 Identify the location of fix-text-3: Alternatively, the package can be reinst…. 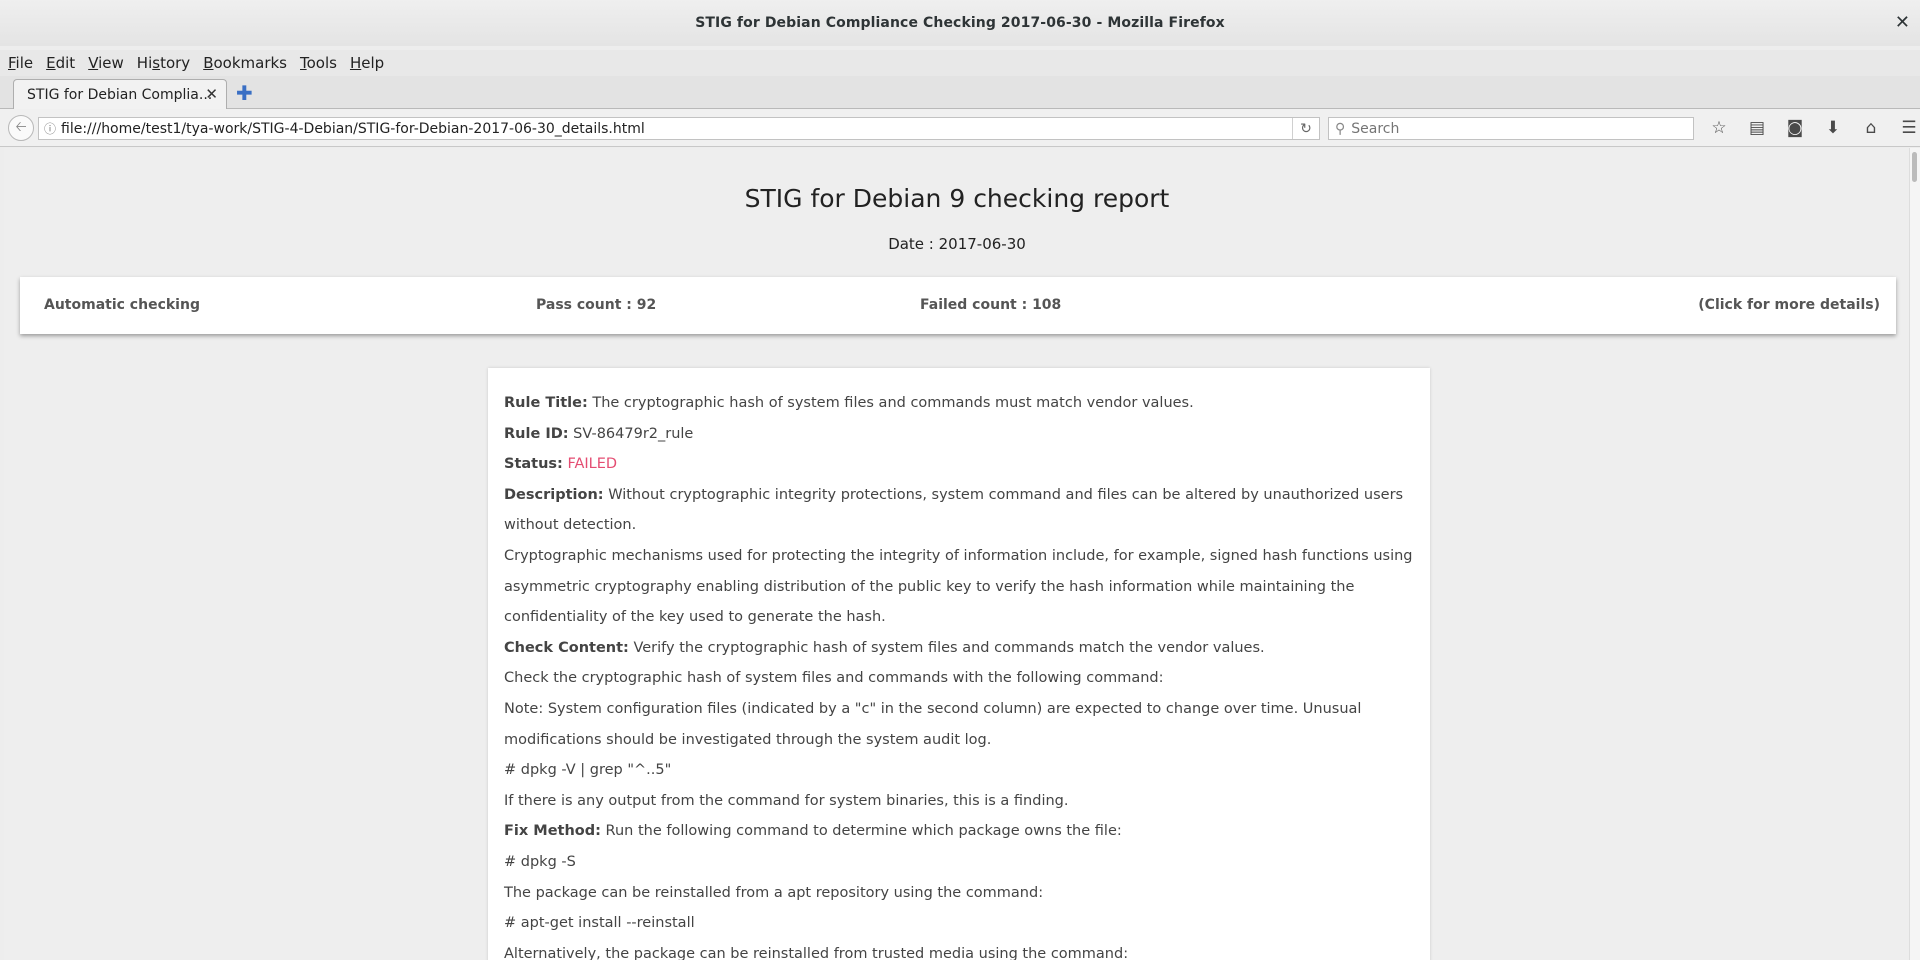
(816, 952).